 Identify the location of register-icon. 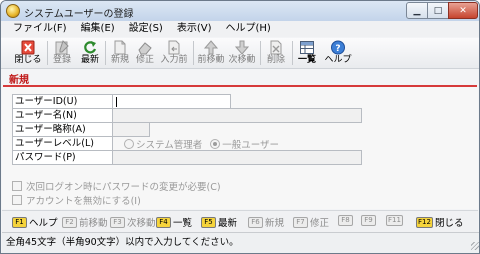
(62, 47).